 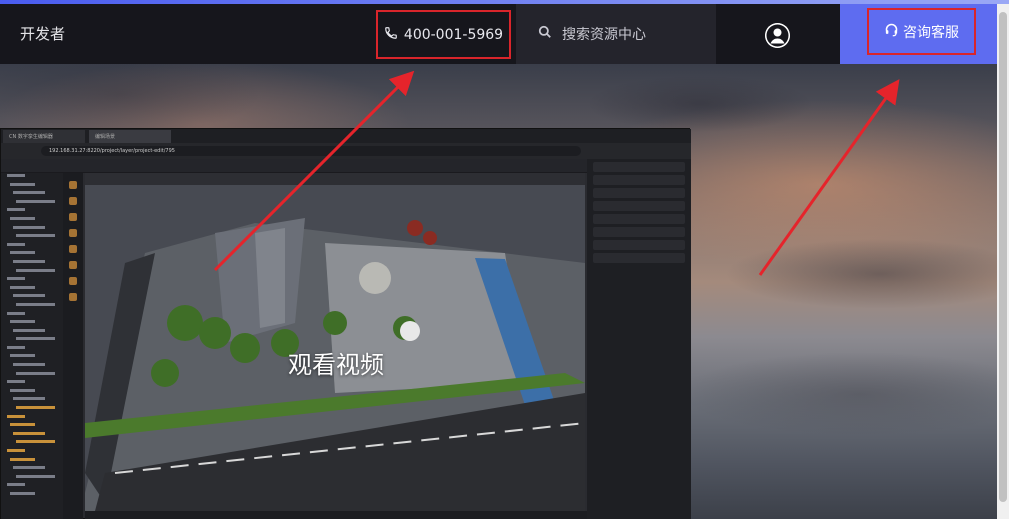 I want to click on arrow-to-consult, so click(x=829, y=177).